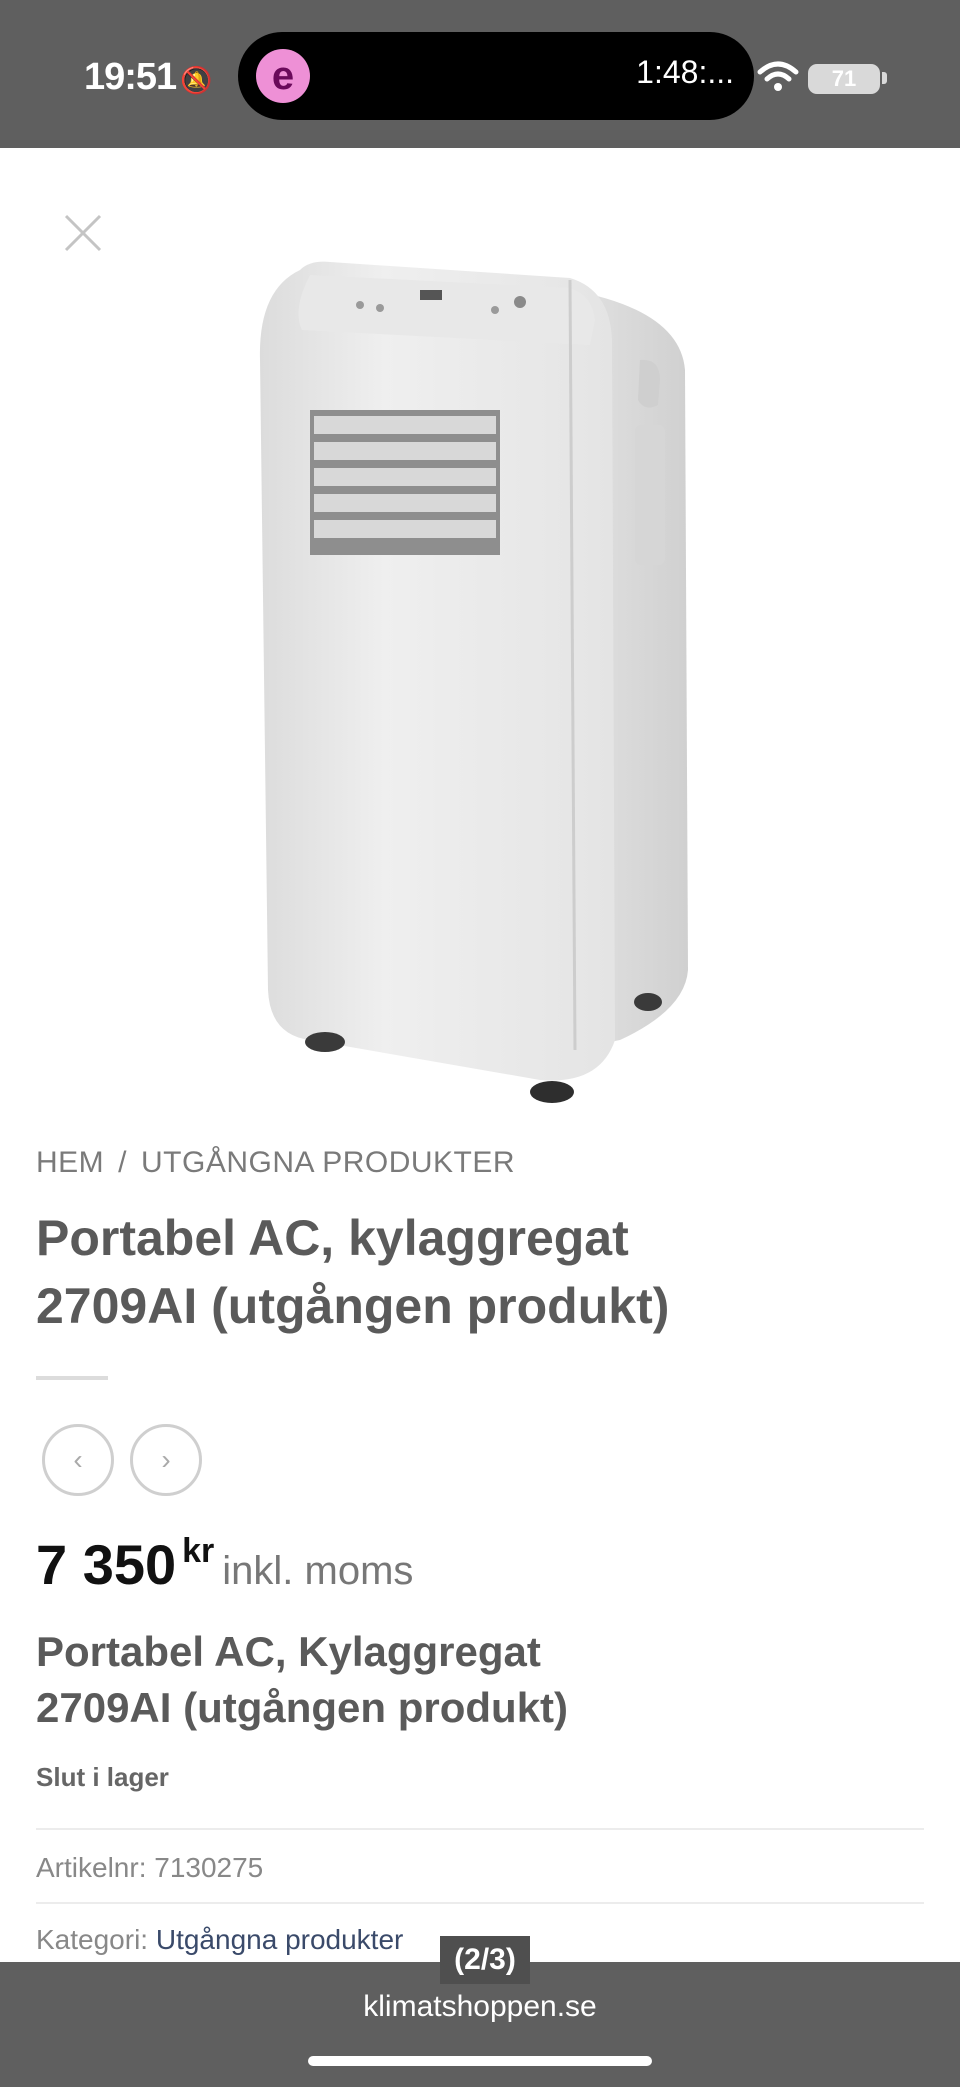 Image resolution: width=960 pixels, height=2087 pixels. Describe the element at coordinates (884, 78) in the screenshot. I see `battery-cap` at that location.